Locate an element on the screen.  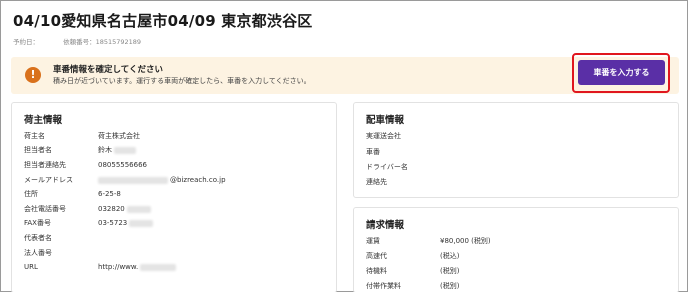
shipper-card-title: 荷主情報 is located at coordinates (43, 120).